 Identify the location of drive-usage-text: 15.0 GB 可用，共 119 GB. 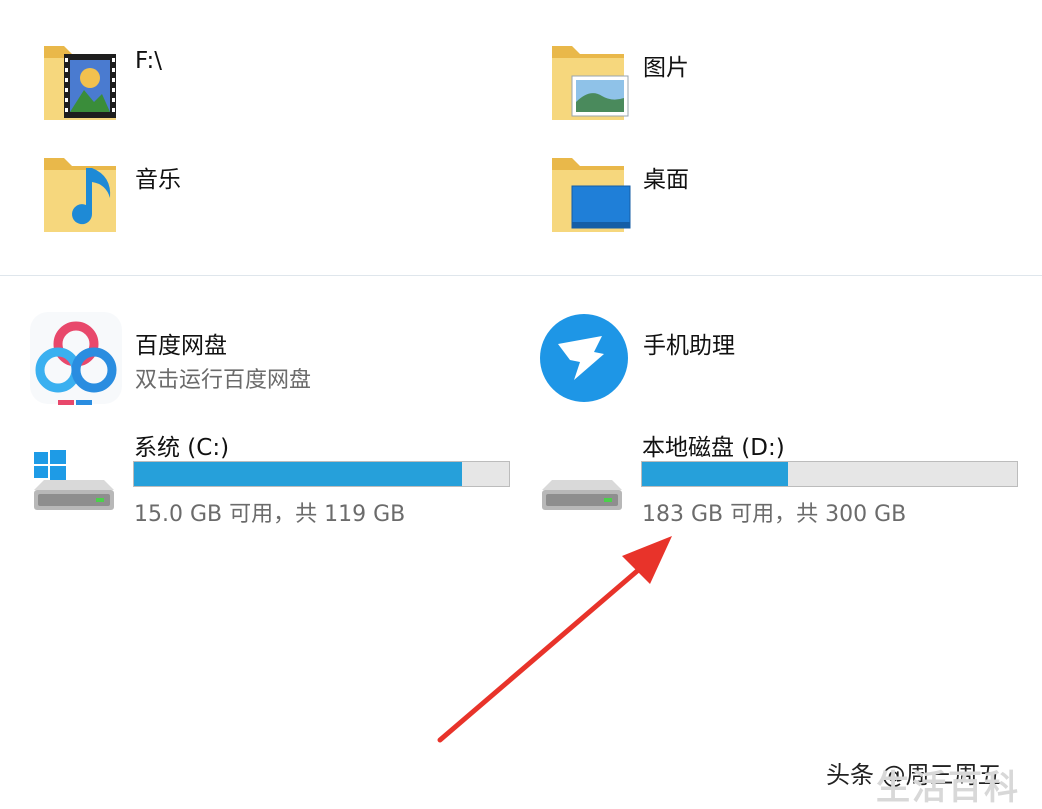
(270, 514).